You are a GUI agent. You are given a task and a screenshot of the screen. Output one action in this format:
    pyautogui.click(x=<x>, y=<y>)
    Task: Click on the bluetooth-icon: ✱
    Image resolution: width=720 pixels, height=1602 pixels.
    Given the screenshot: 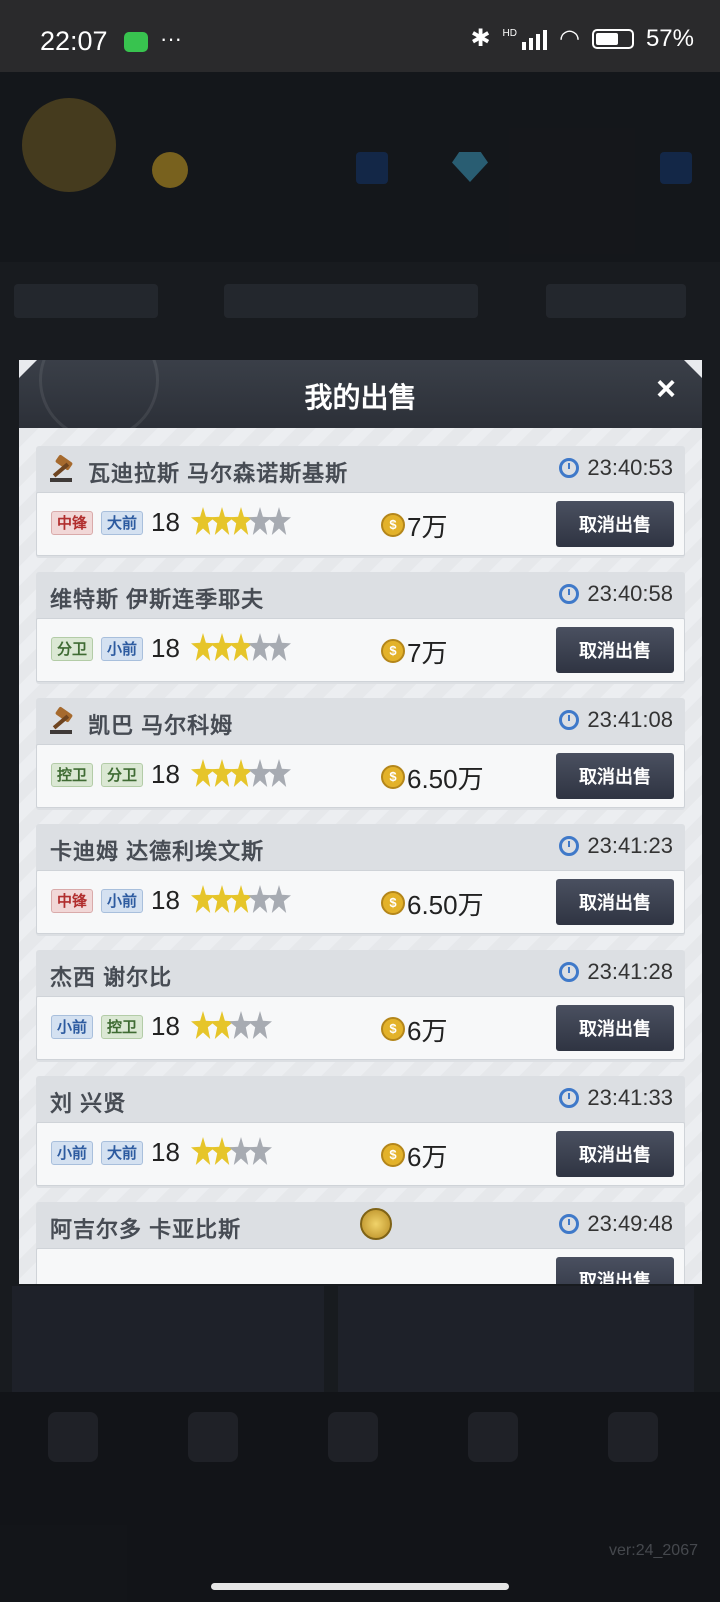 What is the action you would take?
    pyautogui.click(x=480, y=38)
    